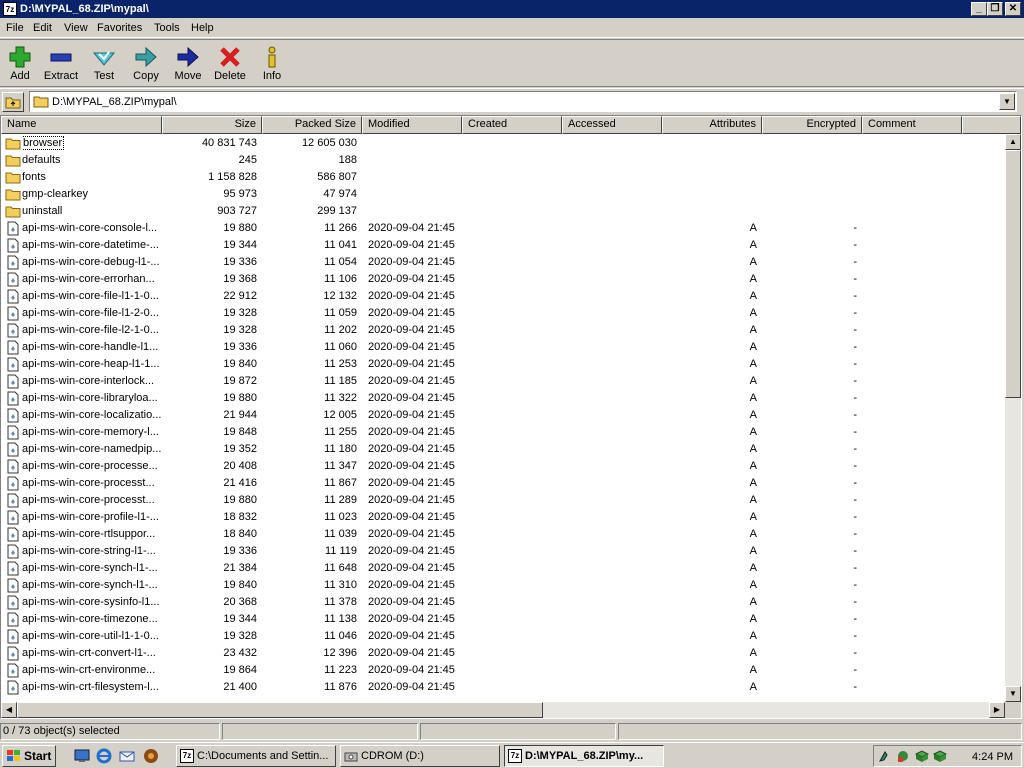 This screenshot has height=768, width=1024. What do you see at coordinates (939, 756) in the screenshot?
I see `volume-icon` at bounding box center [939, 756].